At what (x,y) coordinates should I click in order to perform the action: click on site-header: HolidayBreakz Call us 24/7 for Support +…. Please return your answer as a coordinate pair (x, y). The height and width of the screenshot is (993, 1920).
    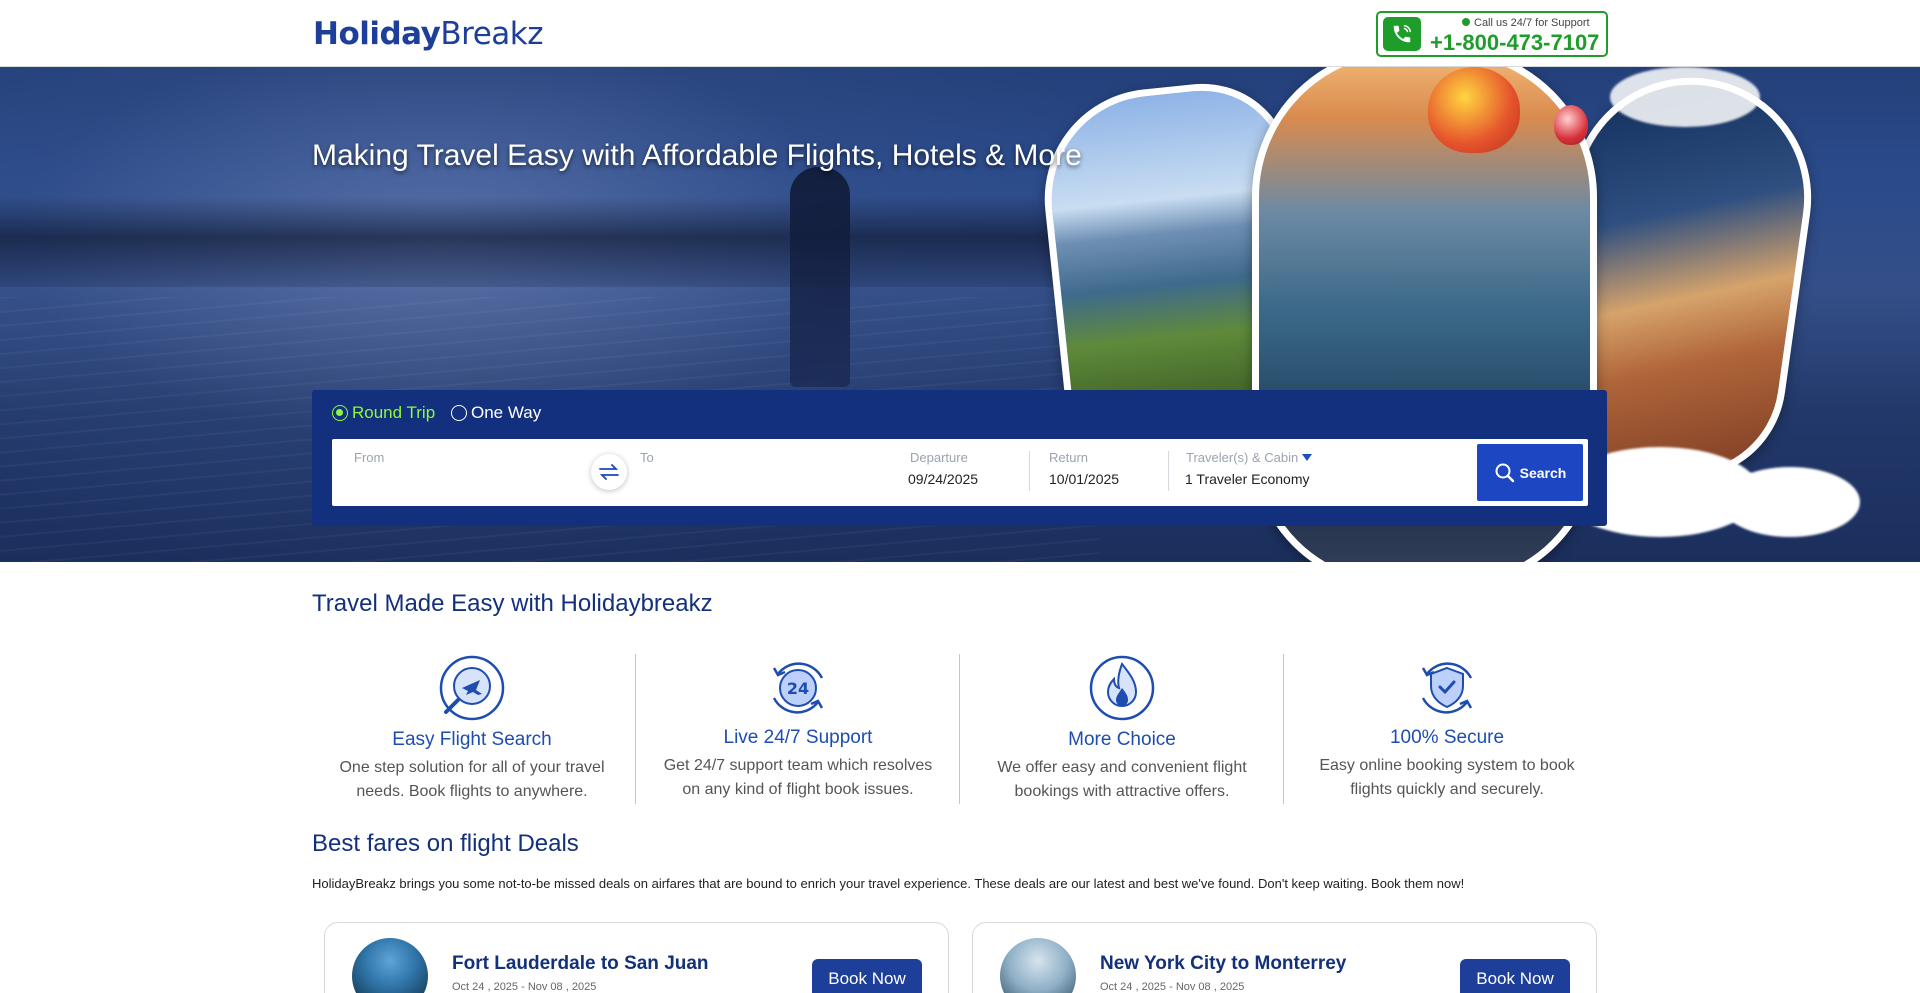
    Looking at the image, I should click on (960, 33).